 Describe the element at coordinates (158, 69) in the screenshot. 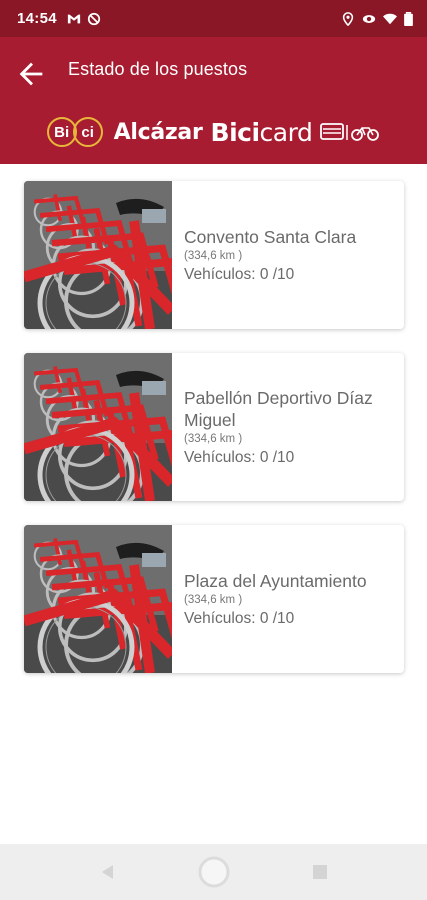

I see `page-title: Estado de los puestos` at that location.